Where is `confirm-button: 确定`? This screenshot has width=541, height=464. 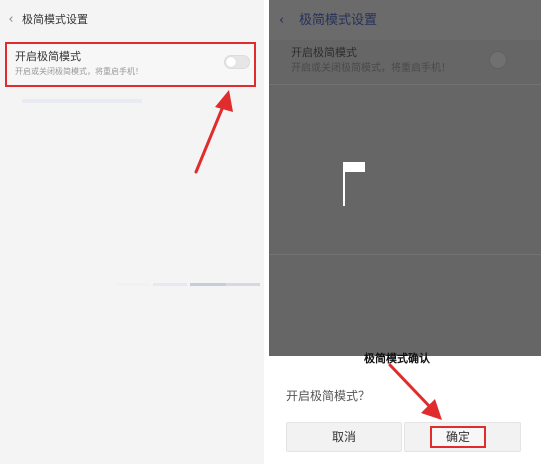 confirm-button: 确定 is located at coordinates (462, 437).